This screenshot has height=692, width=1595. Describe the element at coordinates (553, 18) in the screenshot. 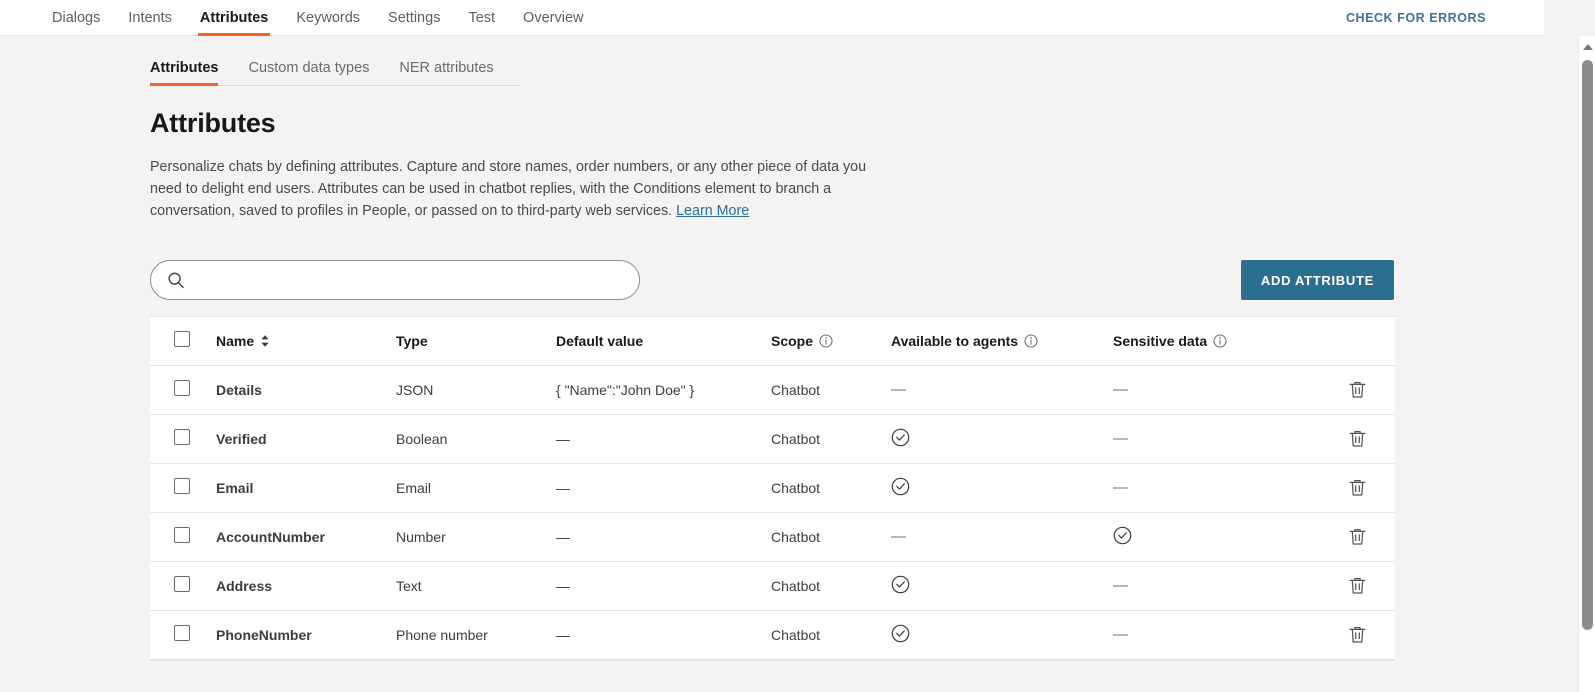

I see `top-nav-item-overview: Overview` at that location.